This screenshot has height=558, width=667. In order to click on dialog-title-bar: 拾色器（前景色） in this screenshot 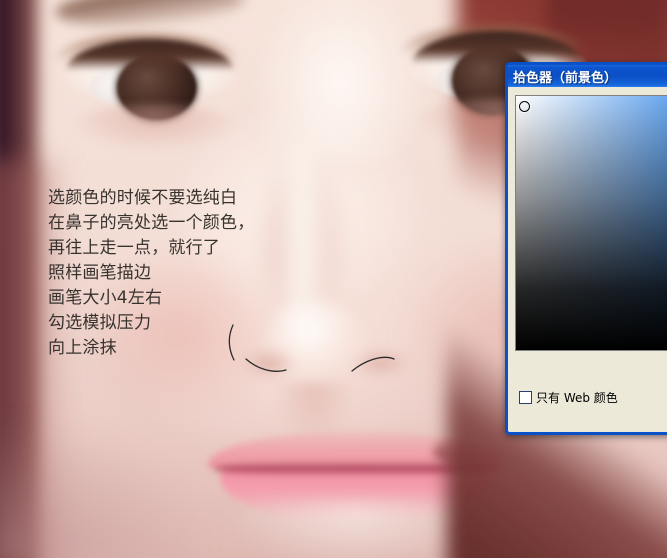, I will do `click(587, 76)`.